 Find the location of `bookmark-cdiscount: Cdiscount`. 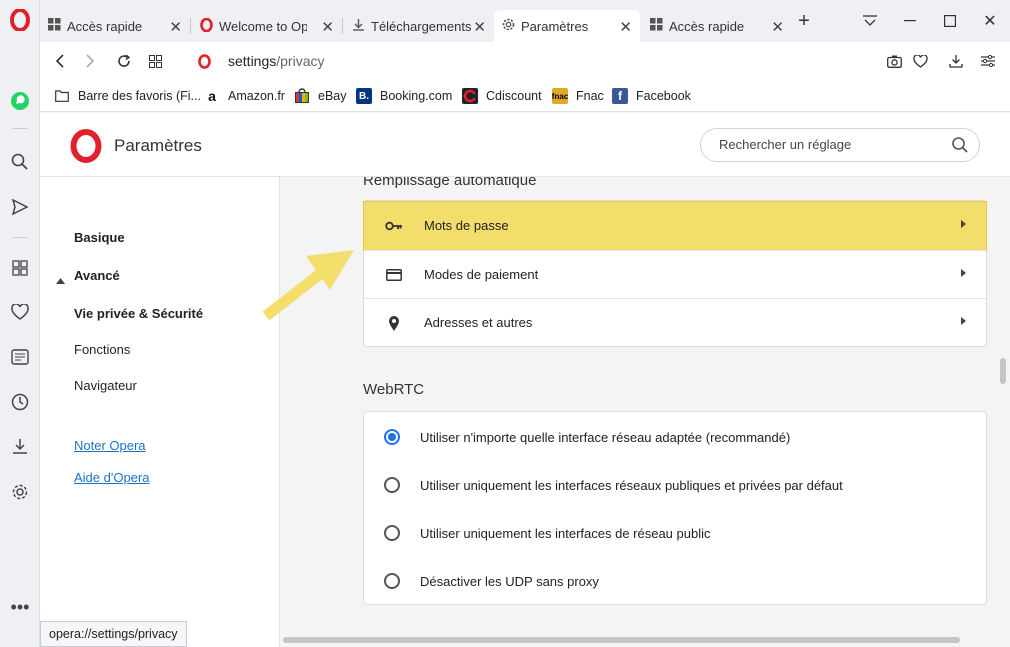

bookmark-cdiscount: Cdiscount is located at coordinates (502, 96).